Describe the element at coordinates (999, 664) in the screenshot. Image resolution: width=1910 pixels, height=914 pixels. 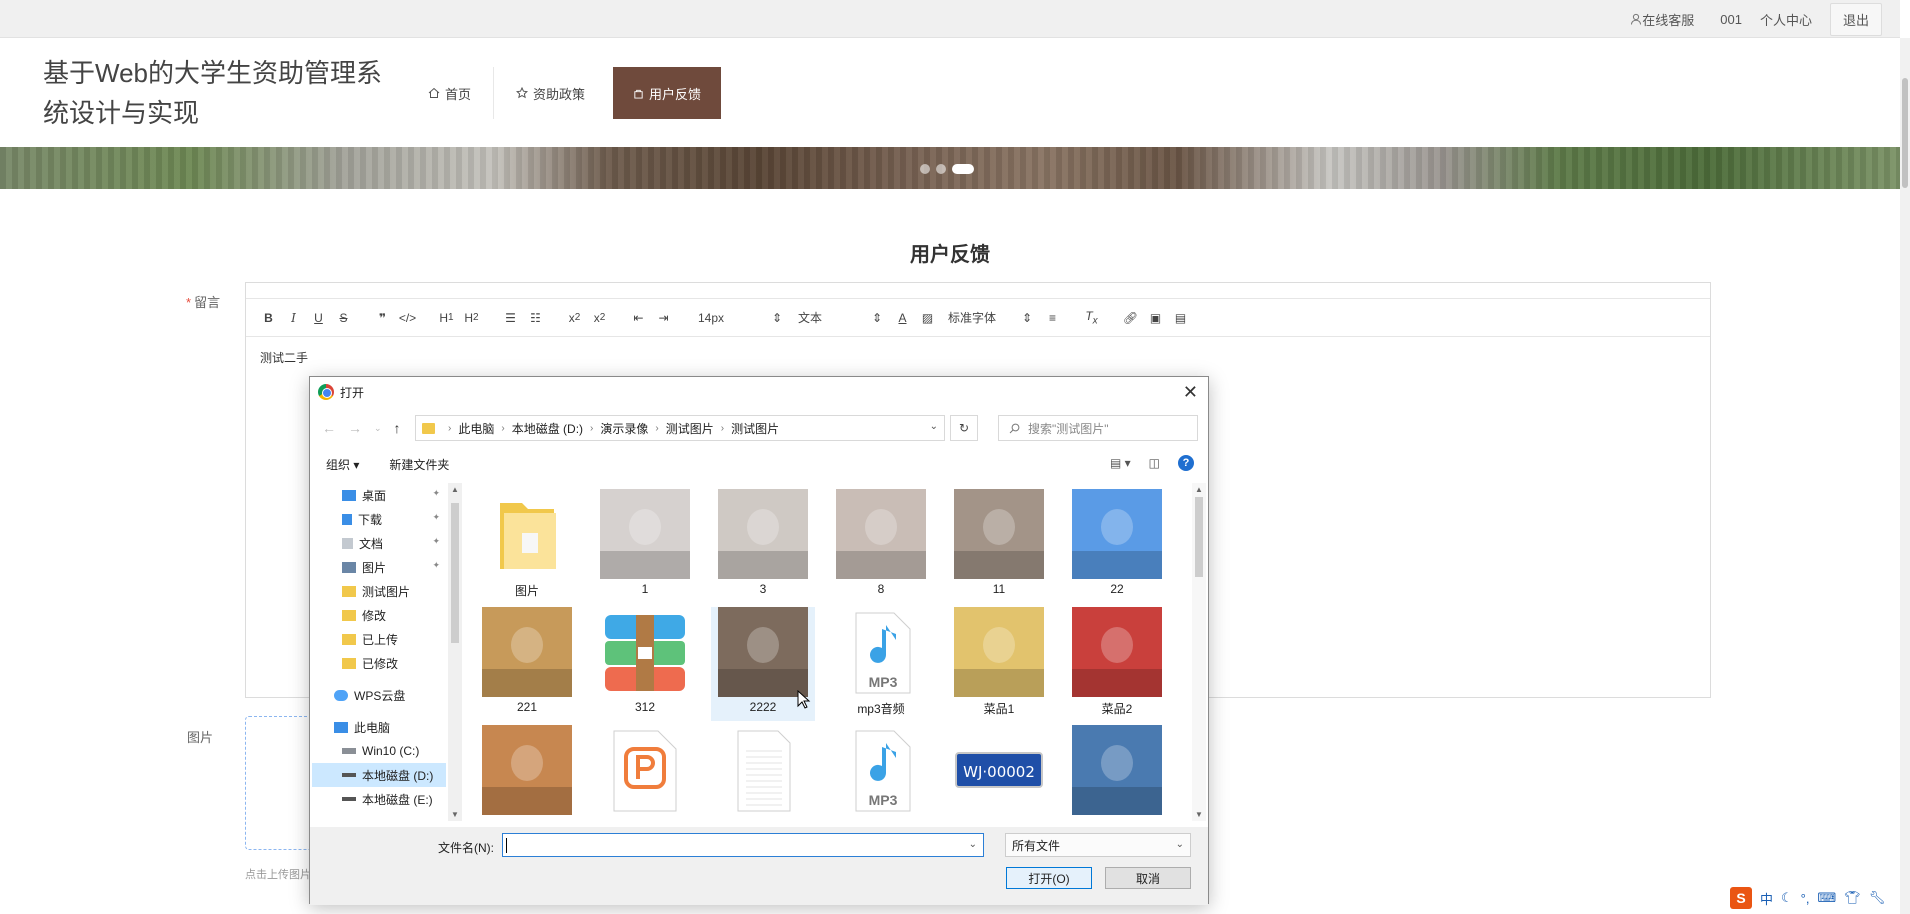
I see `file-item: 菜品1` at that location.